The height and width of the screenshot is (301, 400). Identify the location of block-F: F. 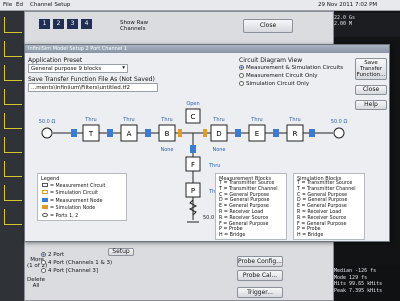
(193, 164).